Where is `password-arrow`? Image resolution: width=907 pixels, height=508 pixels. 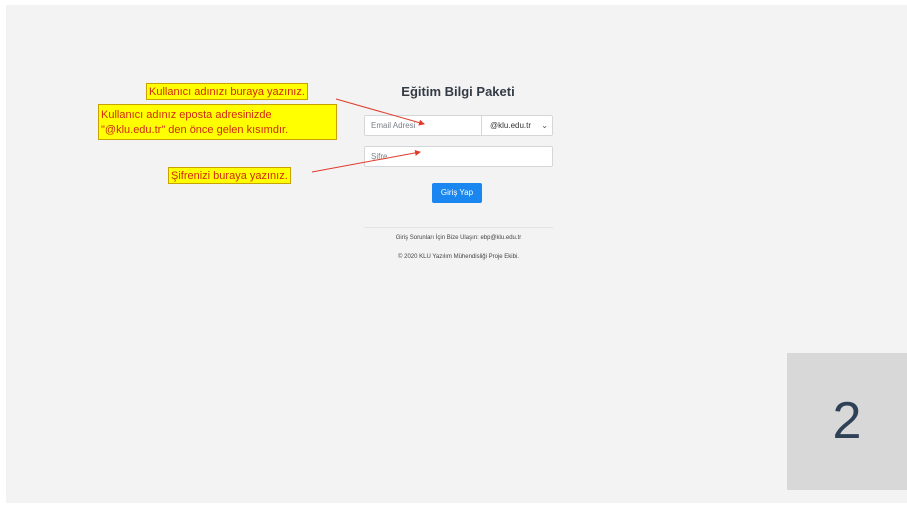 password-arrow is located at coordinates (366, 161).